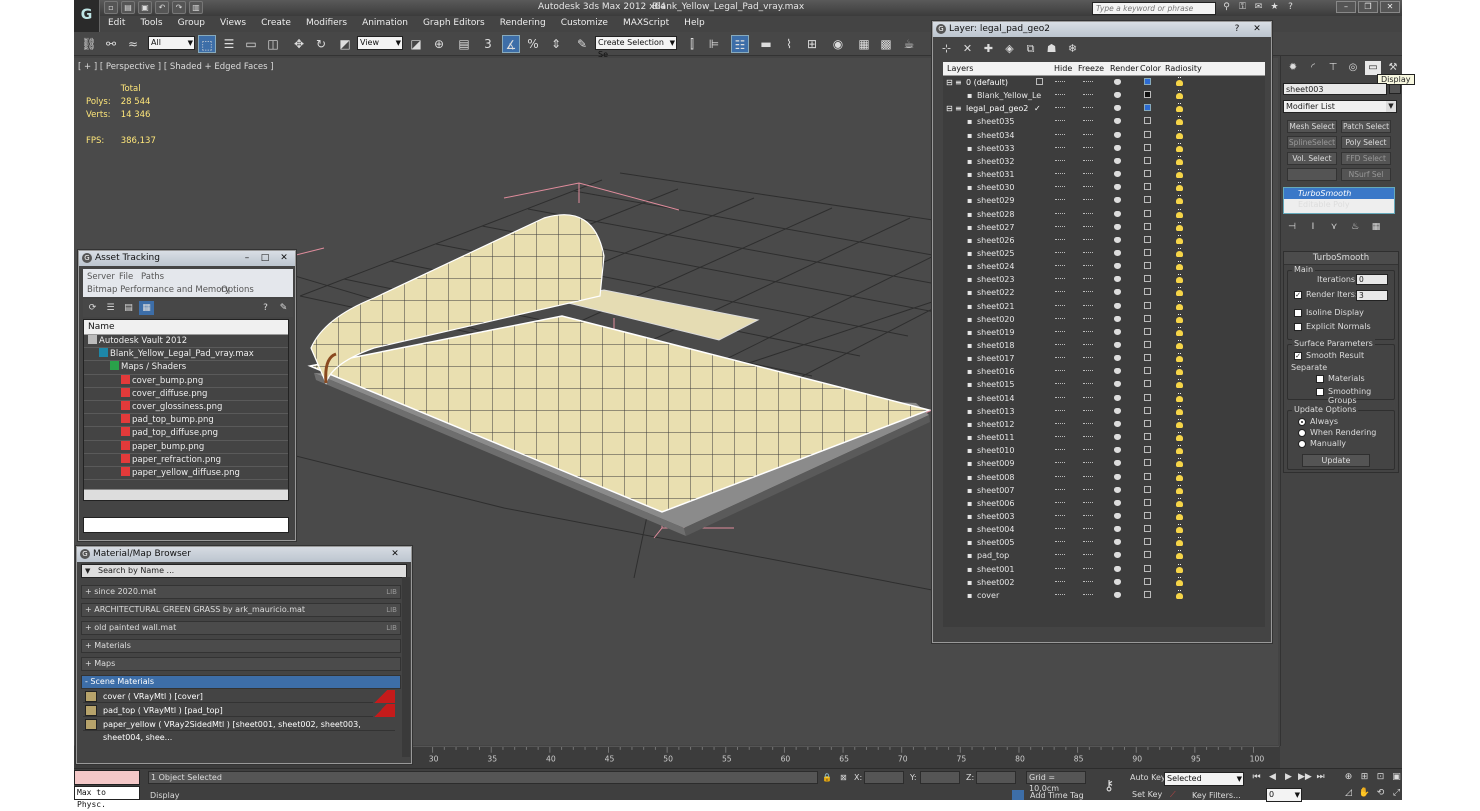 The width and height of the screenshot is (1480, 811). What do you see at coordinates (196, 7) in the screenshot?
I see `project-folder-icon: ▥` at bounding box center [196, 7].